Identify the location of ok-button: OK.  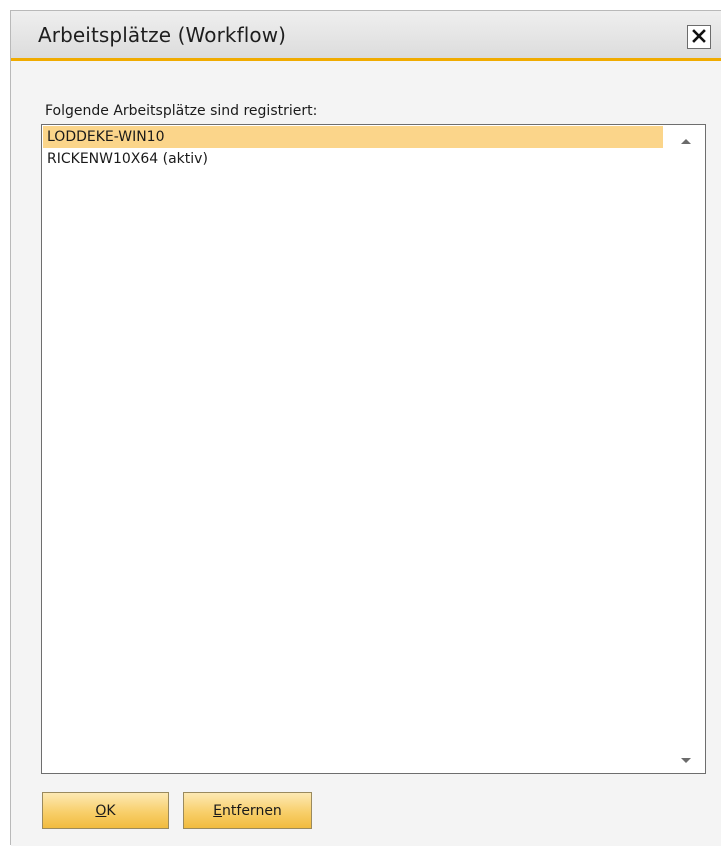
(105, 810).